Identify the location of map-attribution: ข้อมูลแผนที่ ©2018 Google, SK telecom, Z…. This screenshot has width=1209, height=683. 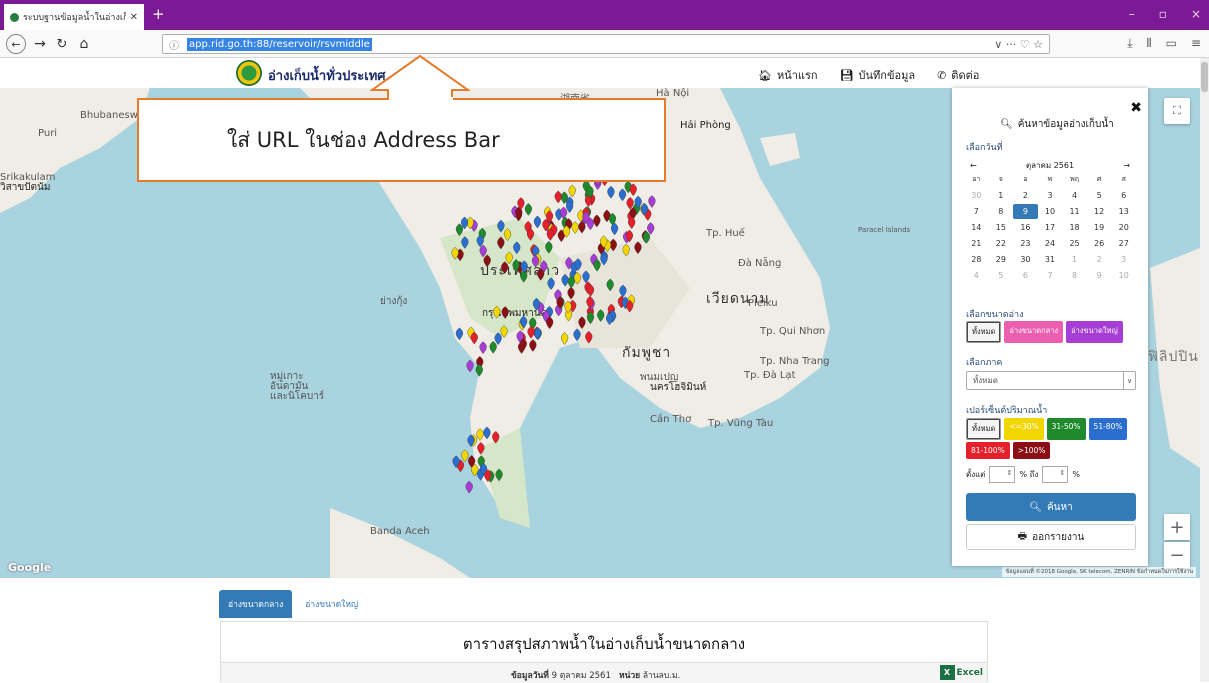
(1099, 572).